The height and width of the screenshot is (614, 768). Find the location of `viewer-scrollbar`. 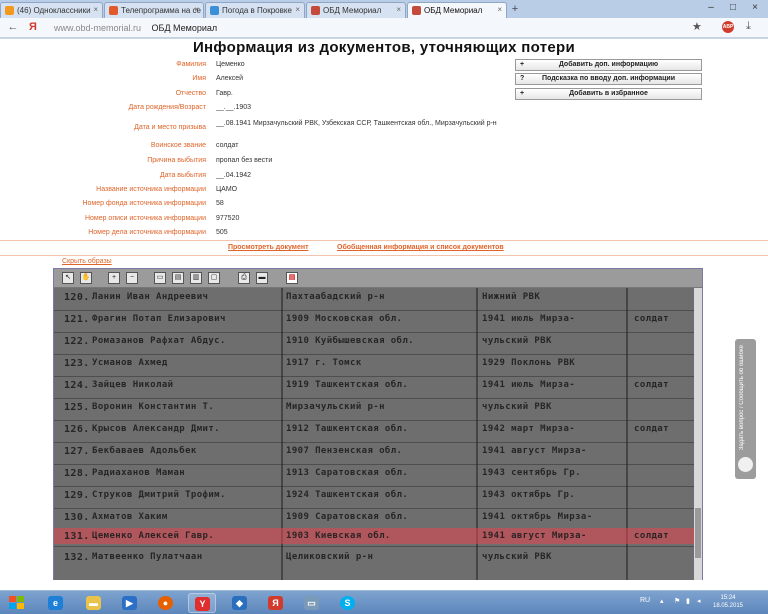

viewer-scrollbar is located at coordinates (698, 434).